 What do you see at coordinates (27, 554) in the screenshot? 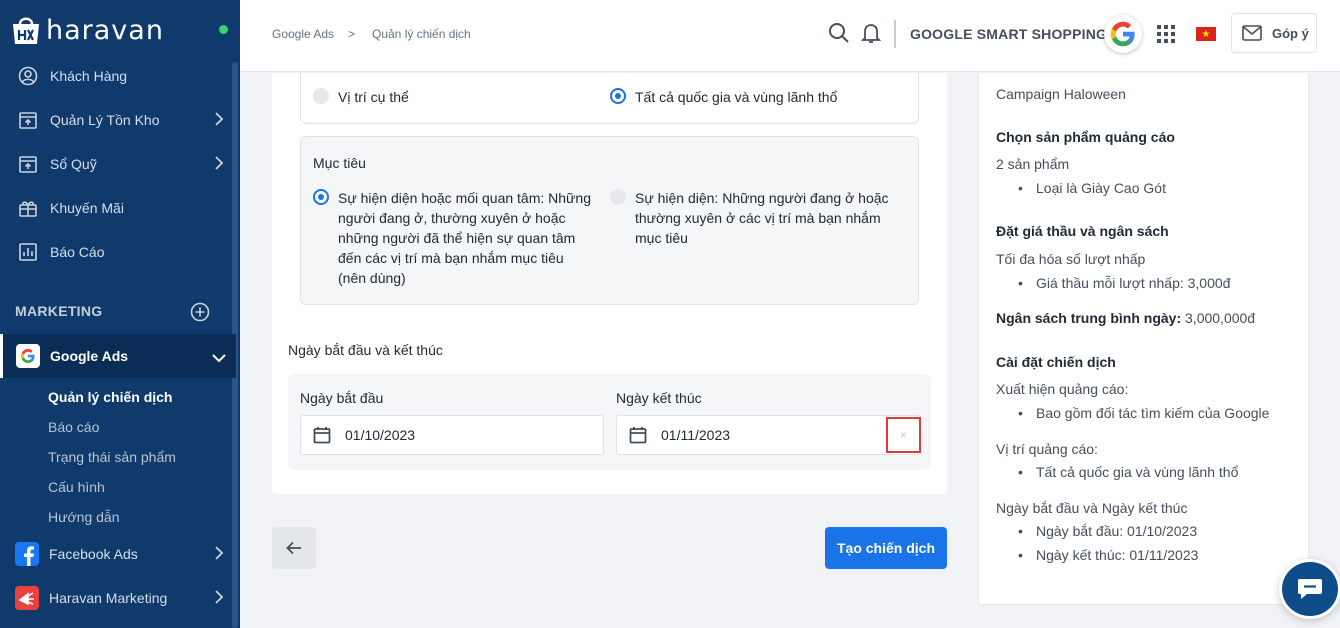
I see `facebook-icon` at bounding box center [27, 554].